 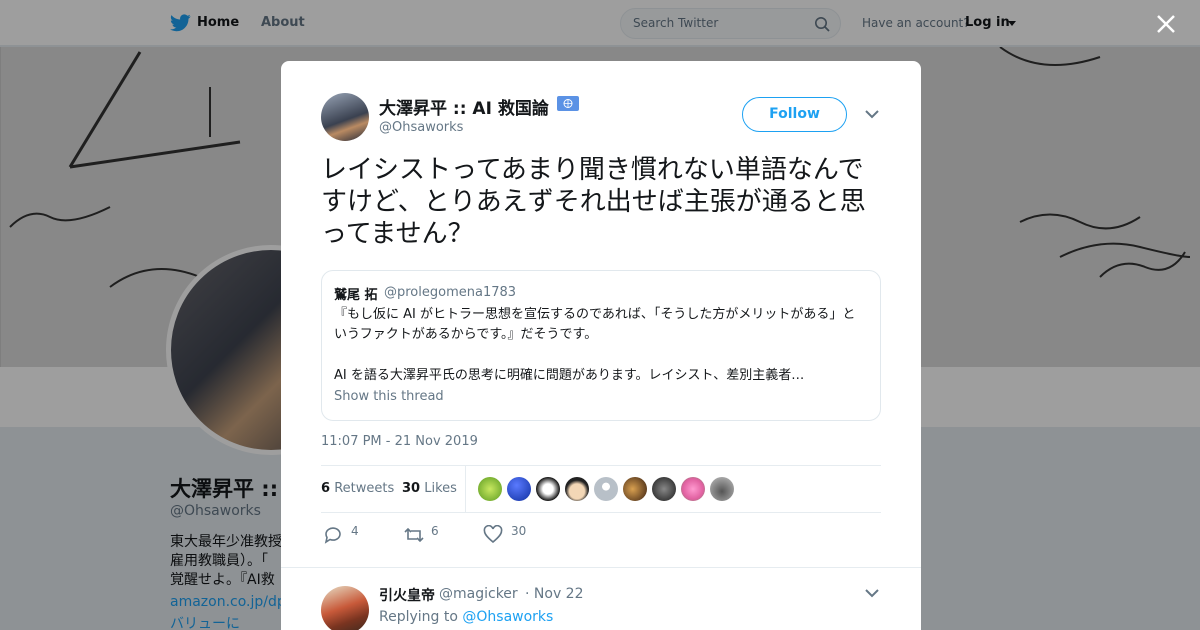 What do you see at coordinates (464, 106) in the screenshot?
I see `author-name: 大澤昇平 :: AI 救国論` at bounding box center [464, 106].